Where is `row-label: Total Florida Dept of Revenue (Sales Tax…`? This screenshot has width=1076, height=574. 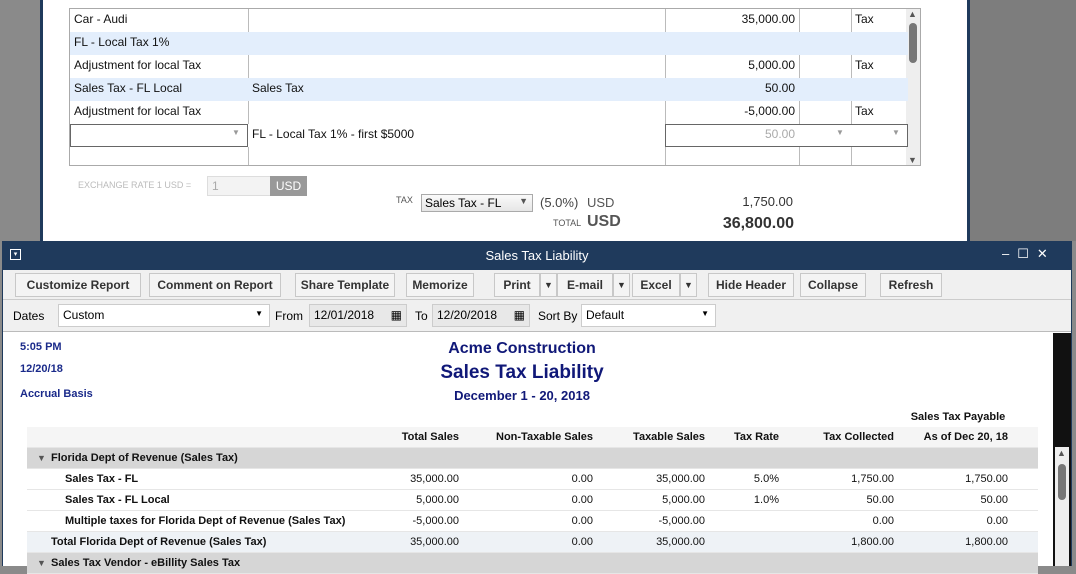 row-label: Total Florida Dept of Revenue (Sales Tax… is located at coordinates (159, 542).